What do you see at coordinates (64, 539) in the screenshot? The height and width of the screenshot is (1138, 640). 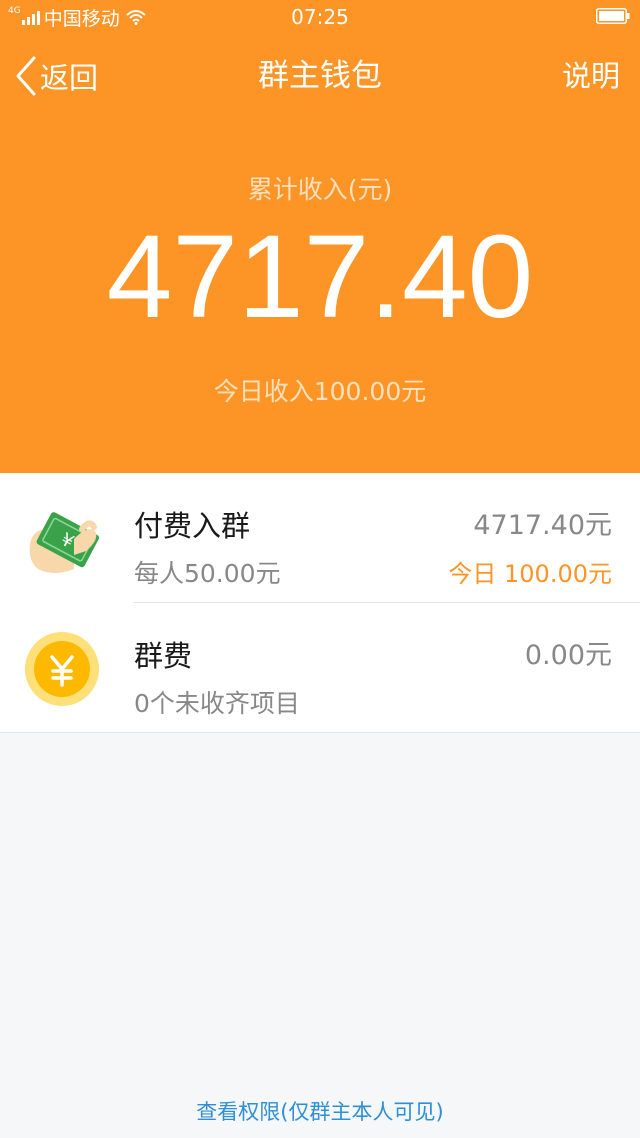 I see `cash-hand-icon: ¥` at bounding box center [64, 539].